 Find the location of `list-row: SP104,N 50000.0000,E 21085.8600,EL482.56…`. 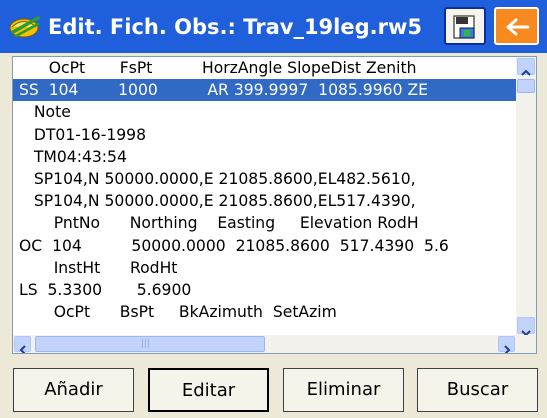

list-row: SP104,N 50000.0000,E 21085.8600,EL482.56… is located at coordinates (265, 179).